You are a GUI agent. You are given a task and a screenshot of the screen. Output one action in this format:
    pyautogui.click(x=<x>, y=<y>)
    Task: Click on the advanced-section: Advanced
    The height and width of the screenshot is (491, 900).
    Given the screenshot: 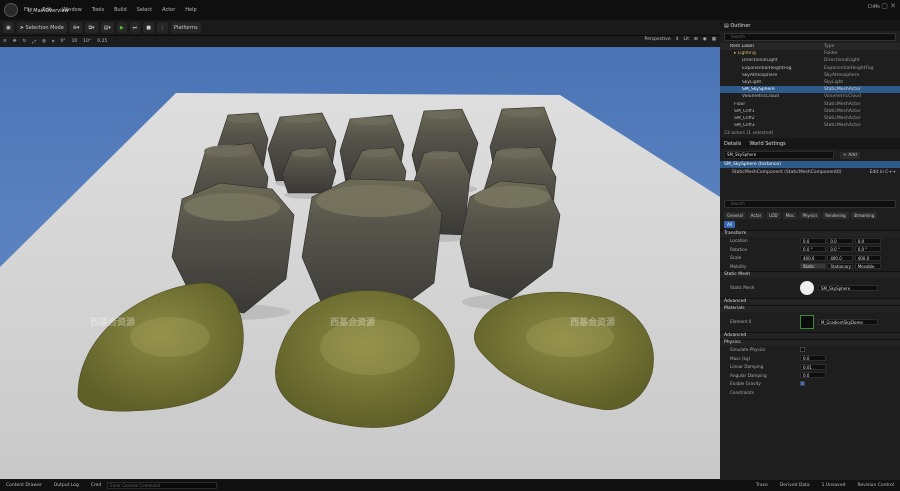 What is the action you would take?
    pyautogui.click(x=810, y=301)
    